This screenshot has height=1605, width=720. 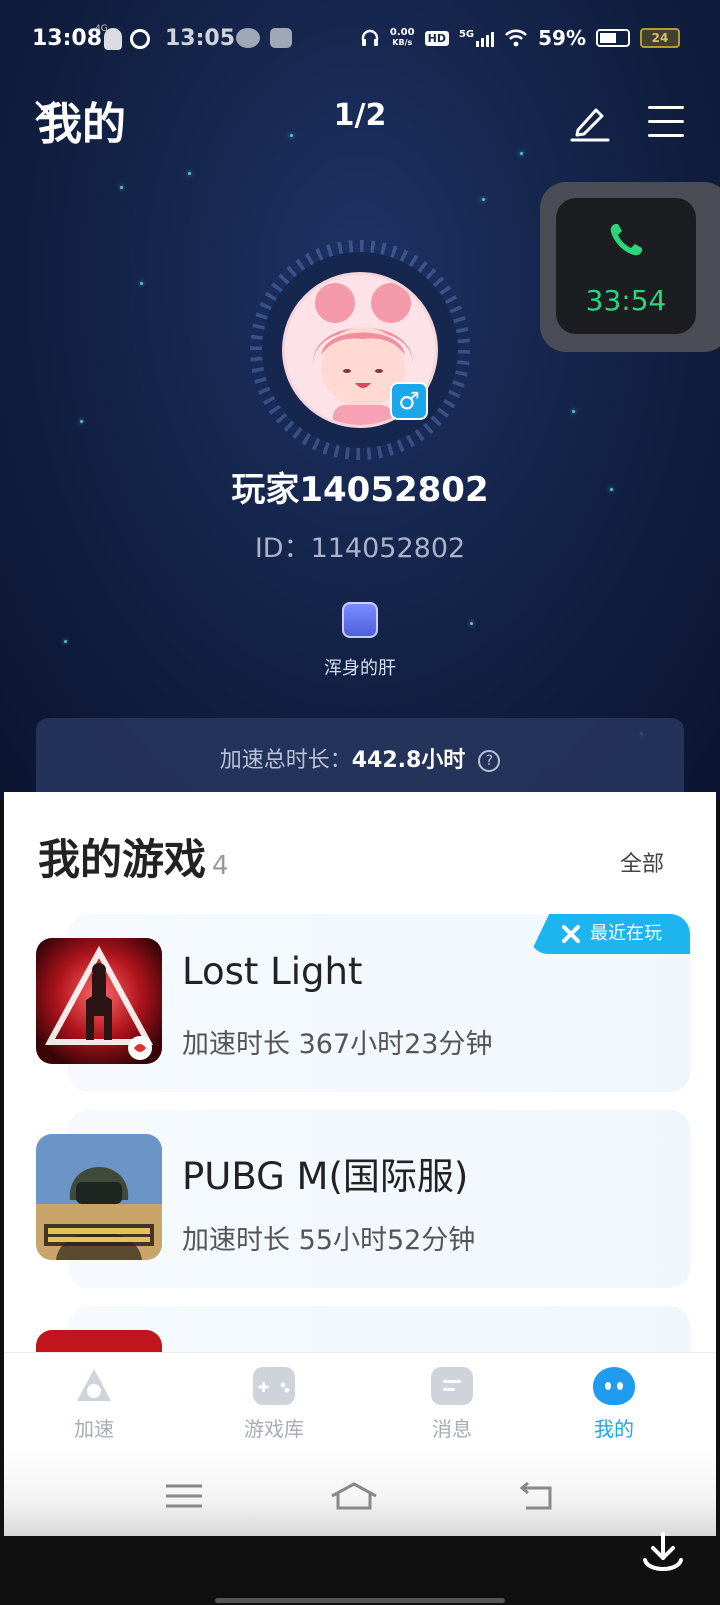 I want to click on recent-apps-icon, so click(x=184, y=1496).